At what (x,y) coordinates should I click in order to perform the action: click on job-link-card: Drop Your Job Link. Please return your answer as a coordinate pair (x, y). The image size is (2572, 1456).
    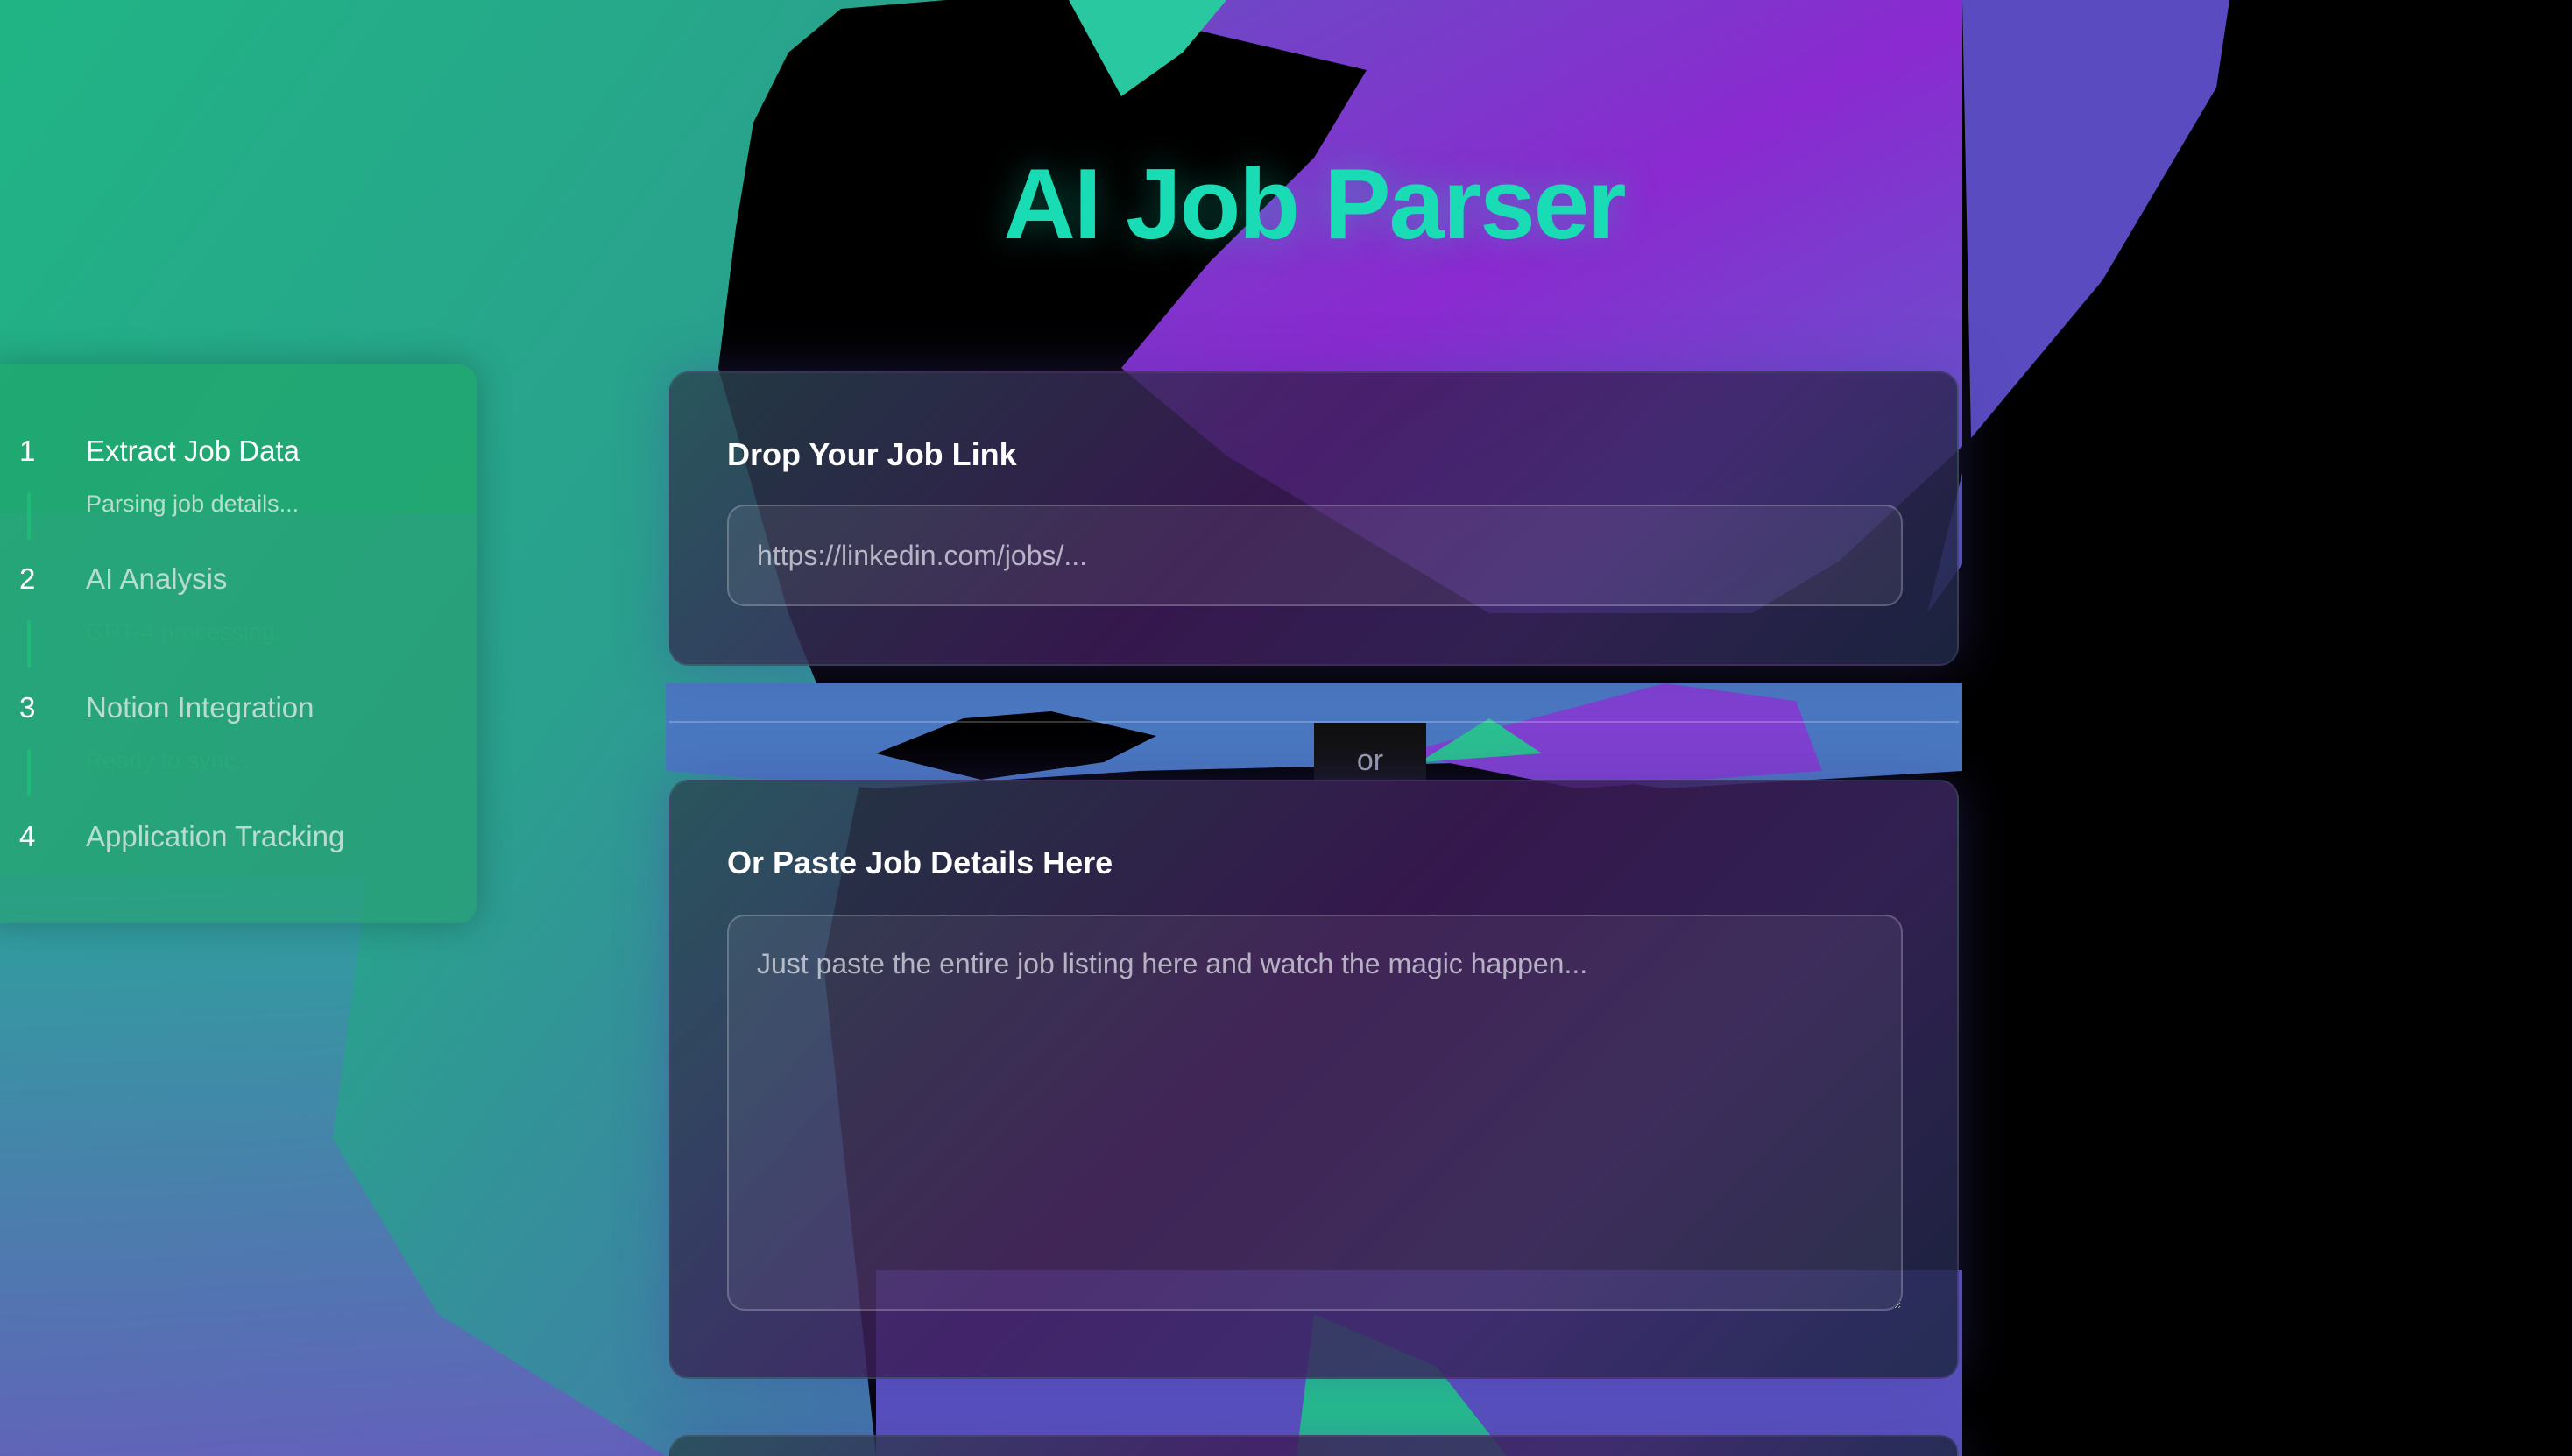
    Looking at the image, I should click on (1314, 518).